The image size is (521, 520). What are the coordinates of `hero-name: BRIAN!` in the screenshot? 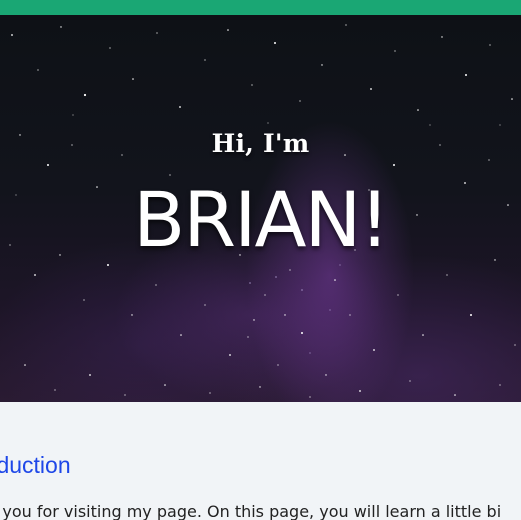 It's located at (261, 219).